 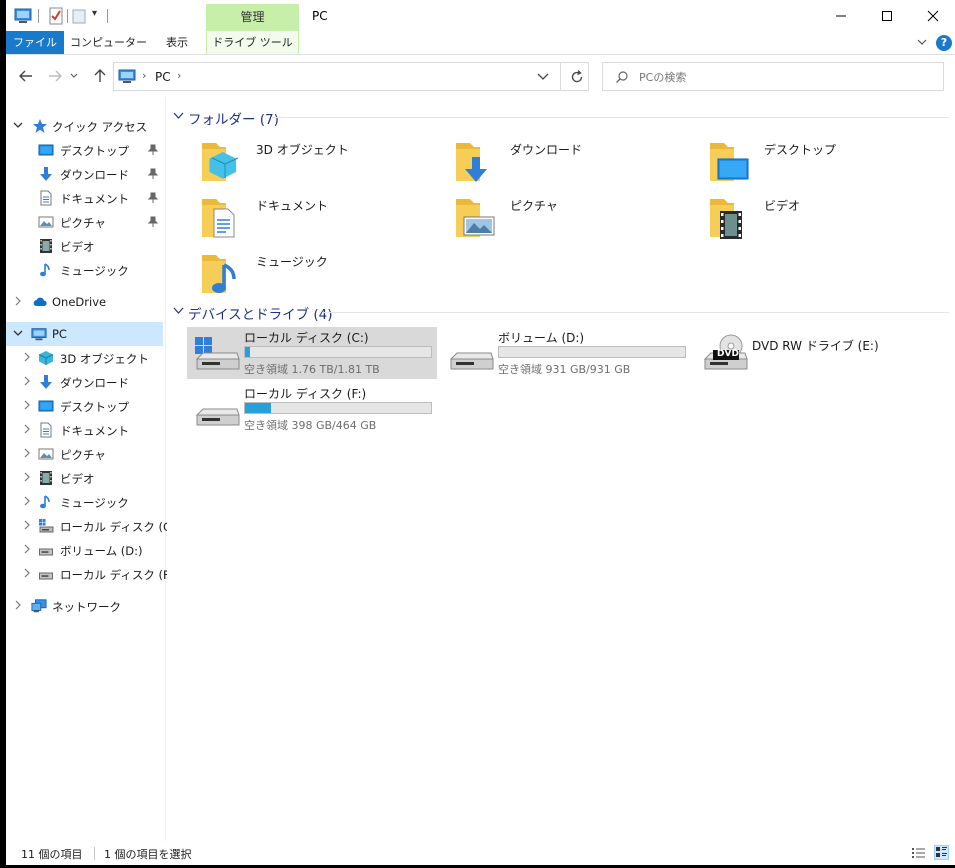 I want to click on folder-label: 3D オブジェクト, so click(x=302, y=150).